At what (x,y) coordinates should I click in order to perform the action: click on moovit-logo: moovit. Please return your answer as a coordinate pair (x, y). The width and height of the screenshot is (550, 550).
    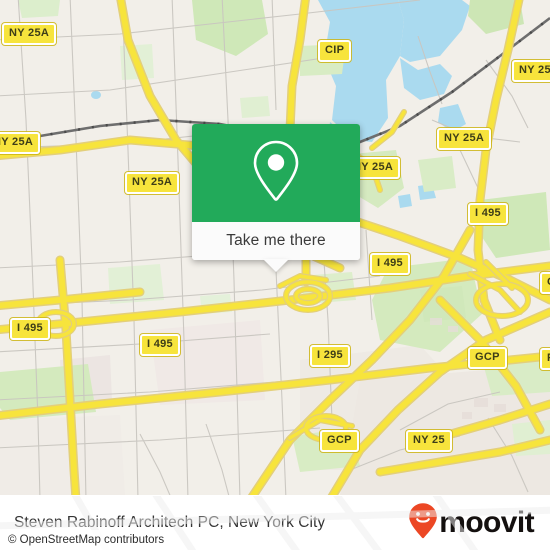
    Looking at the image, I should click on (471, 523).